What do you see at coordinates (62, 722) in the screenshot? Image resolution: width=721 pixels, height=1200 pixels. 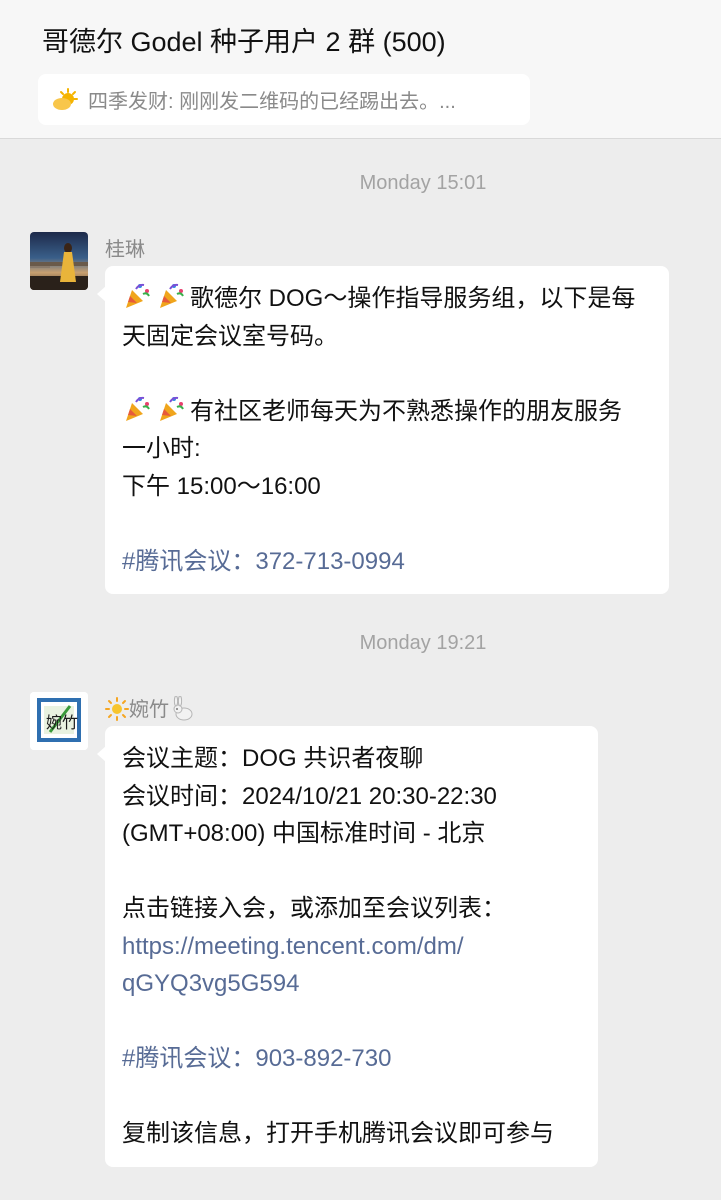 I see `svg-text: 婉竹` at bounding box center [62, 722].